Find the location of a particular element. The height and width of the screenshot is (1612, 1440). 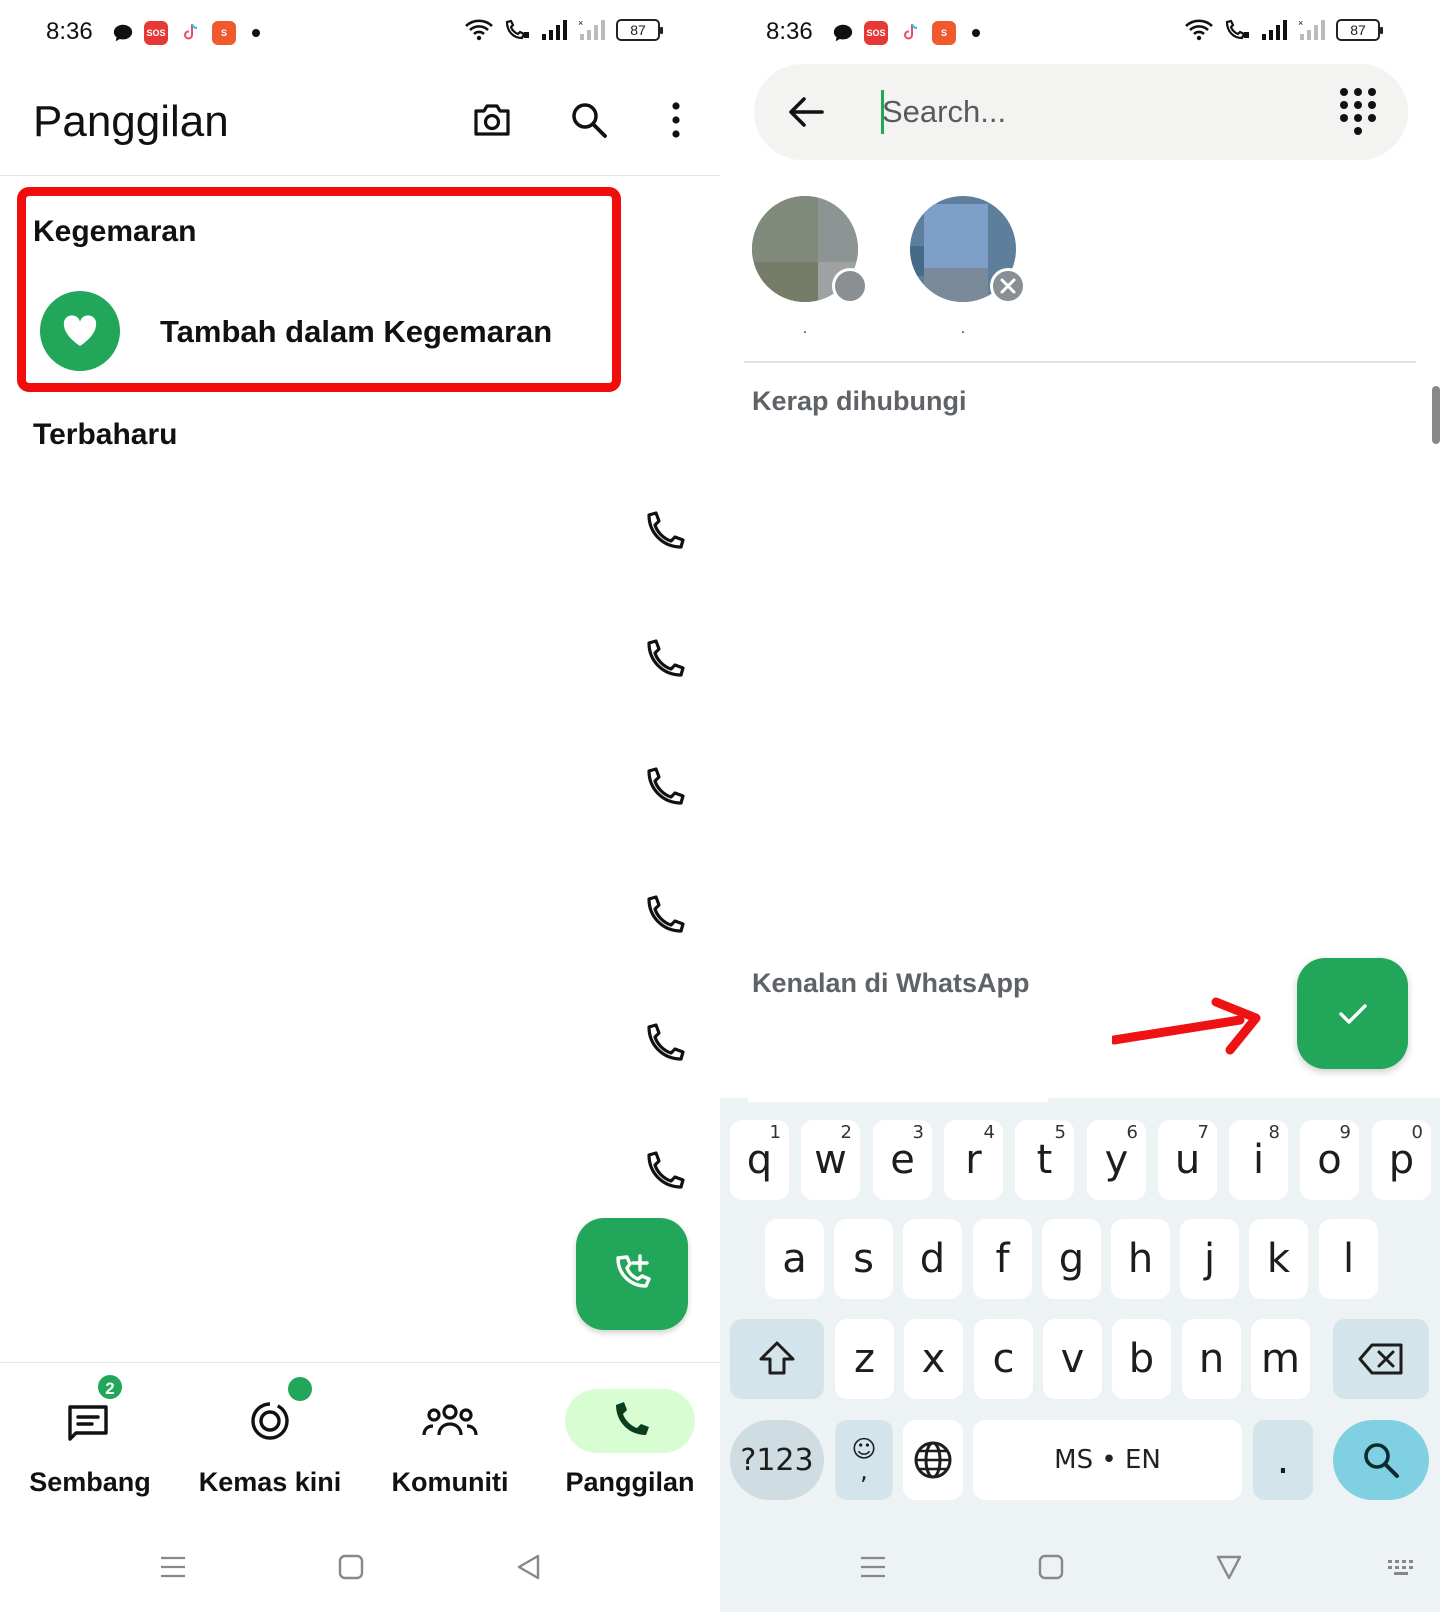

status-bar-right: 8:36 SOS S × 87 is located at coordinates (1080, 32).